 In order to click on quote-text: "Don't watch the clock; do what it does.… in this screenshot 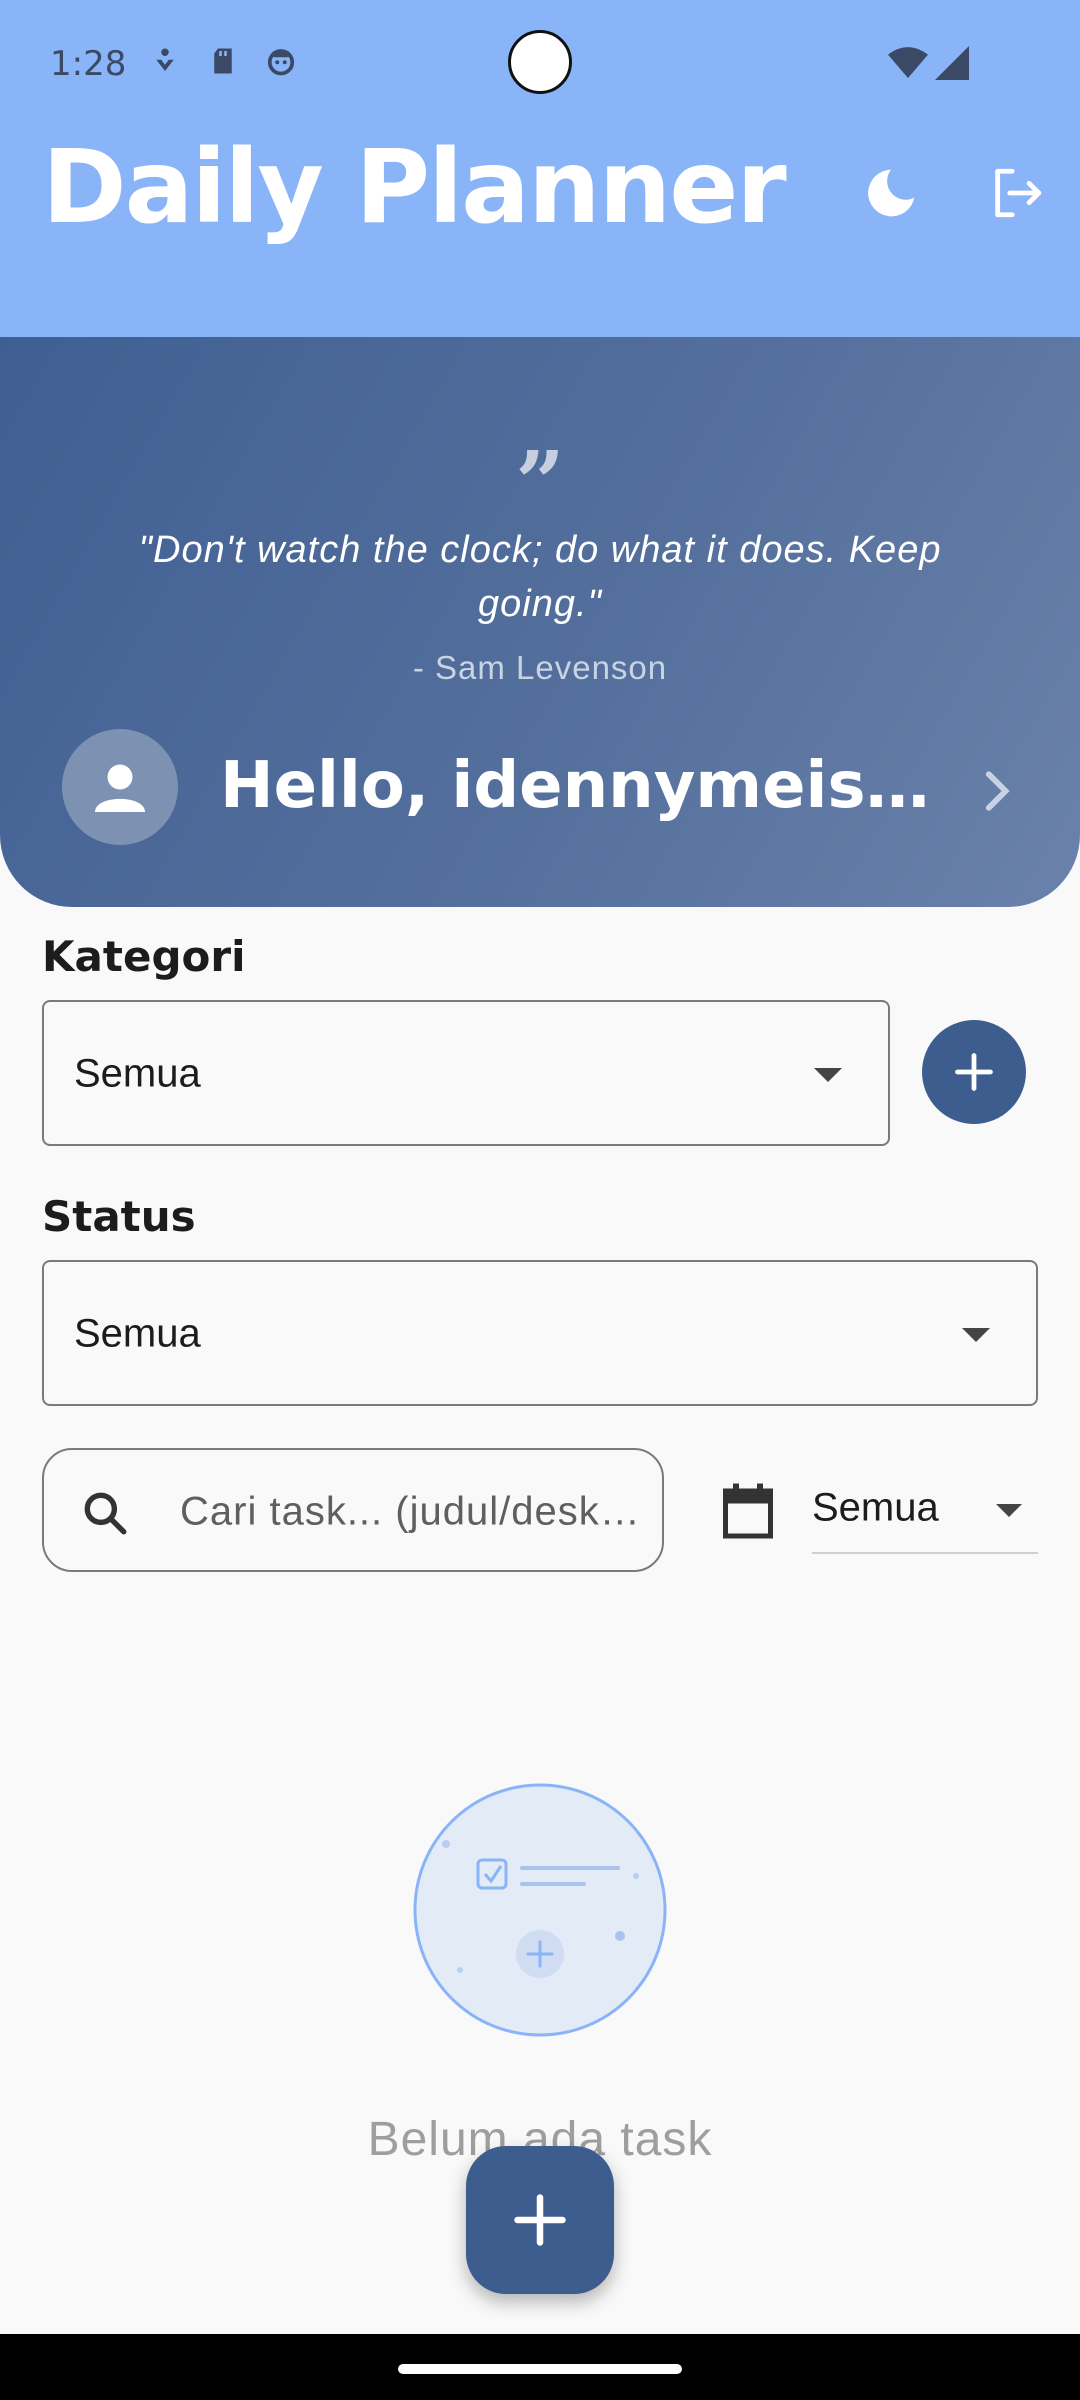, I will do `click(540, 577)`.